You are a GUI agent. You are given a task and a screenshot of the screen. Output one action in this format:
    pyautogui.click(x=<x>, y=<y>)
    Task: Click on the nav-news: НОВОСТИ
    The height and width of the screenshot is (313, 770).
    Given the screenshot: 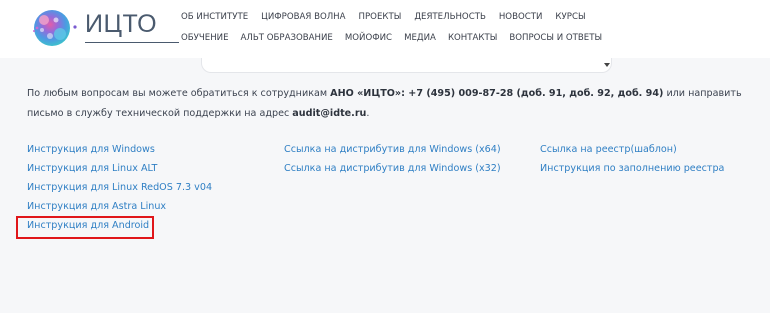 What is the action you would take?
    pyautogui.click(x=521, y=17)
    